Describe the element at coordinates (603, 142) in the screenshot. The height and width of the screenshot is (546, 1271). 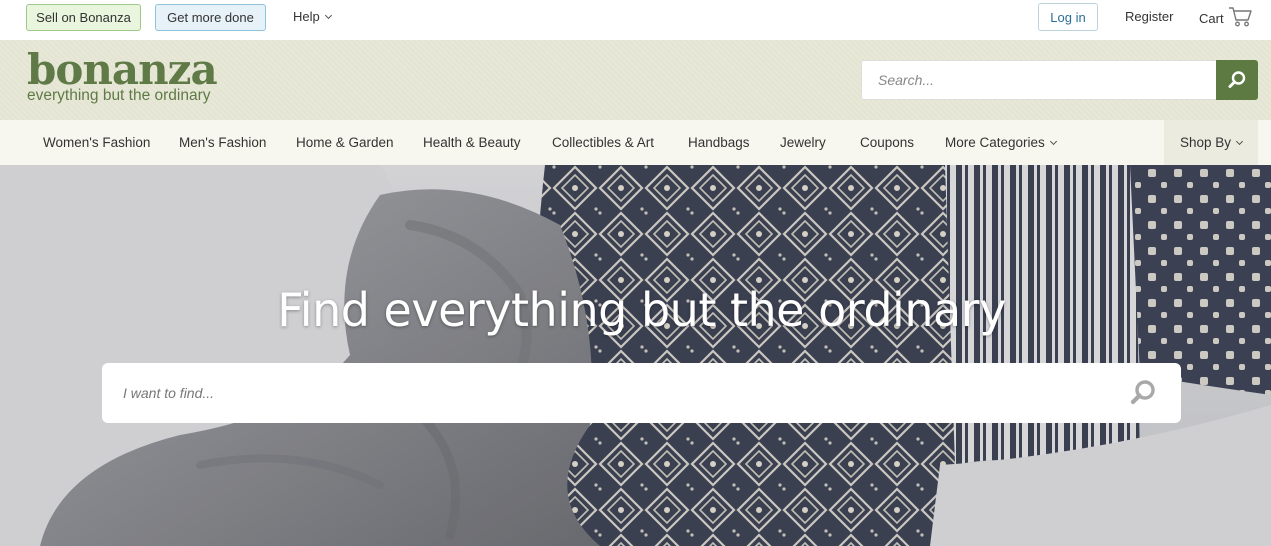
I see `nav-collectibles-art: Collectibles & Art` at that location.